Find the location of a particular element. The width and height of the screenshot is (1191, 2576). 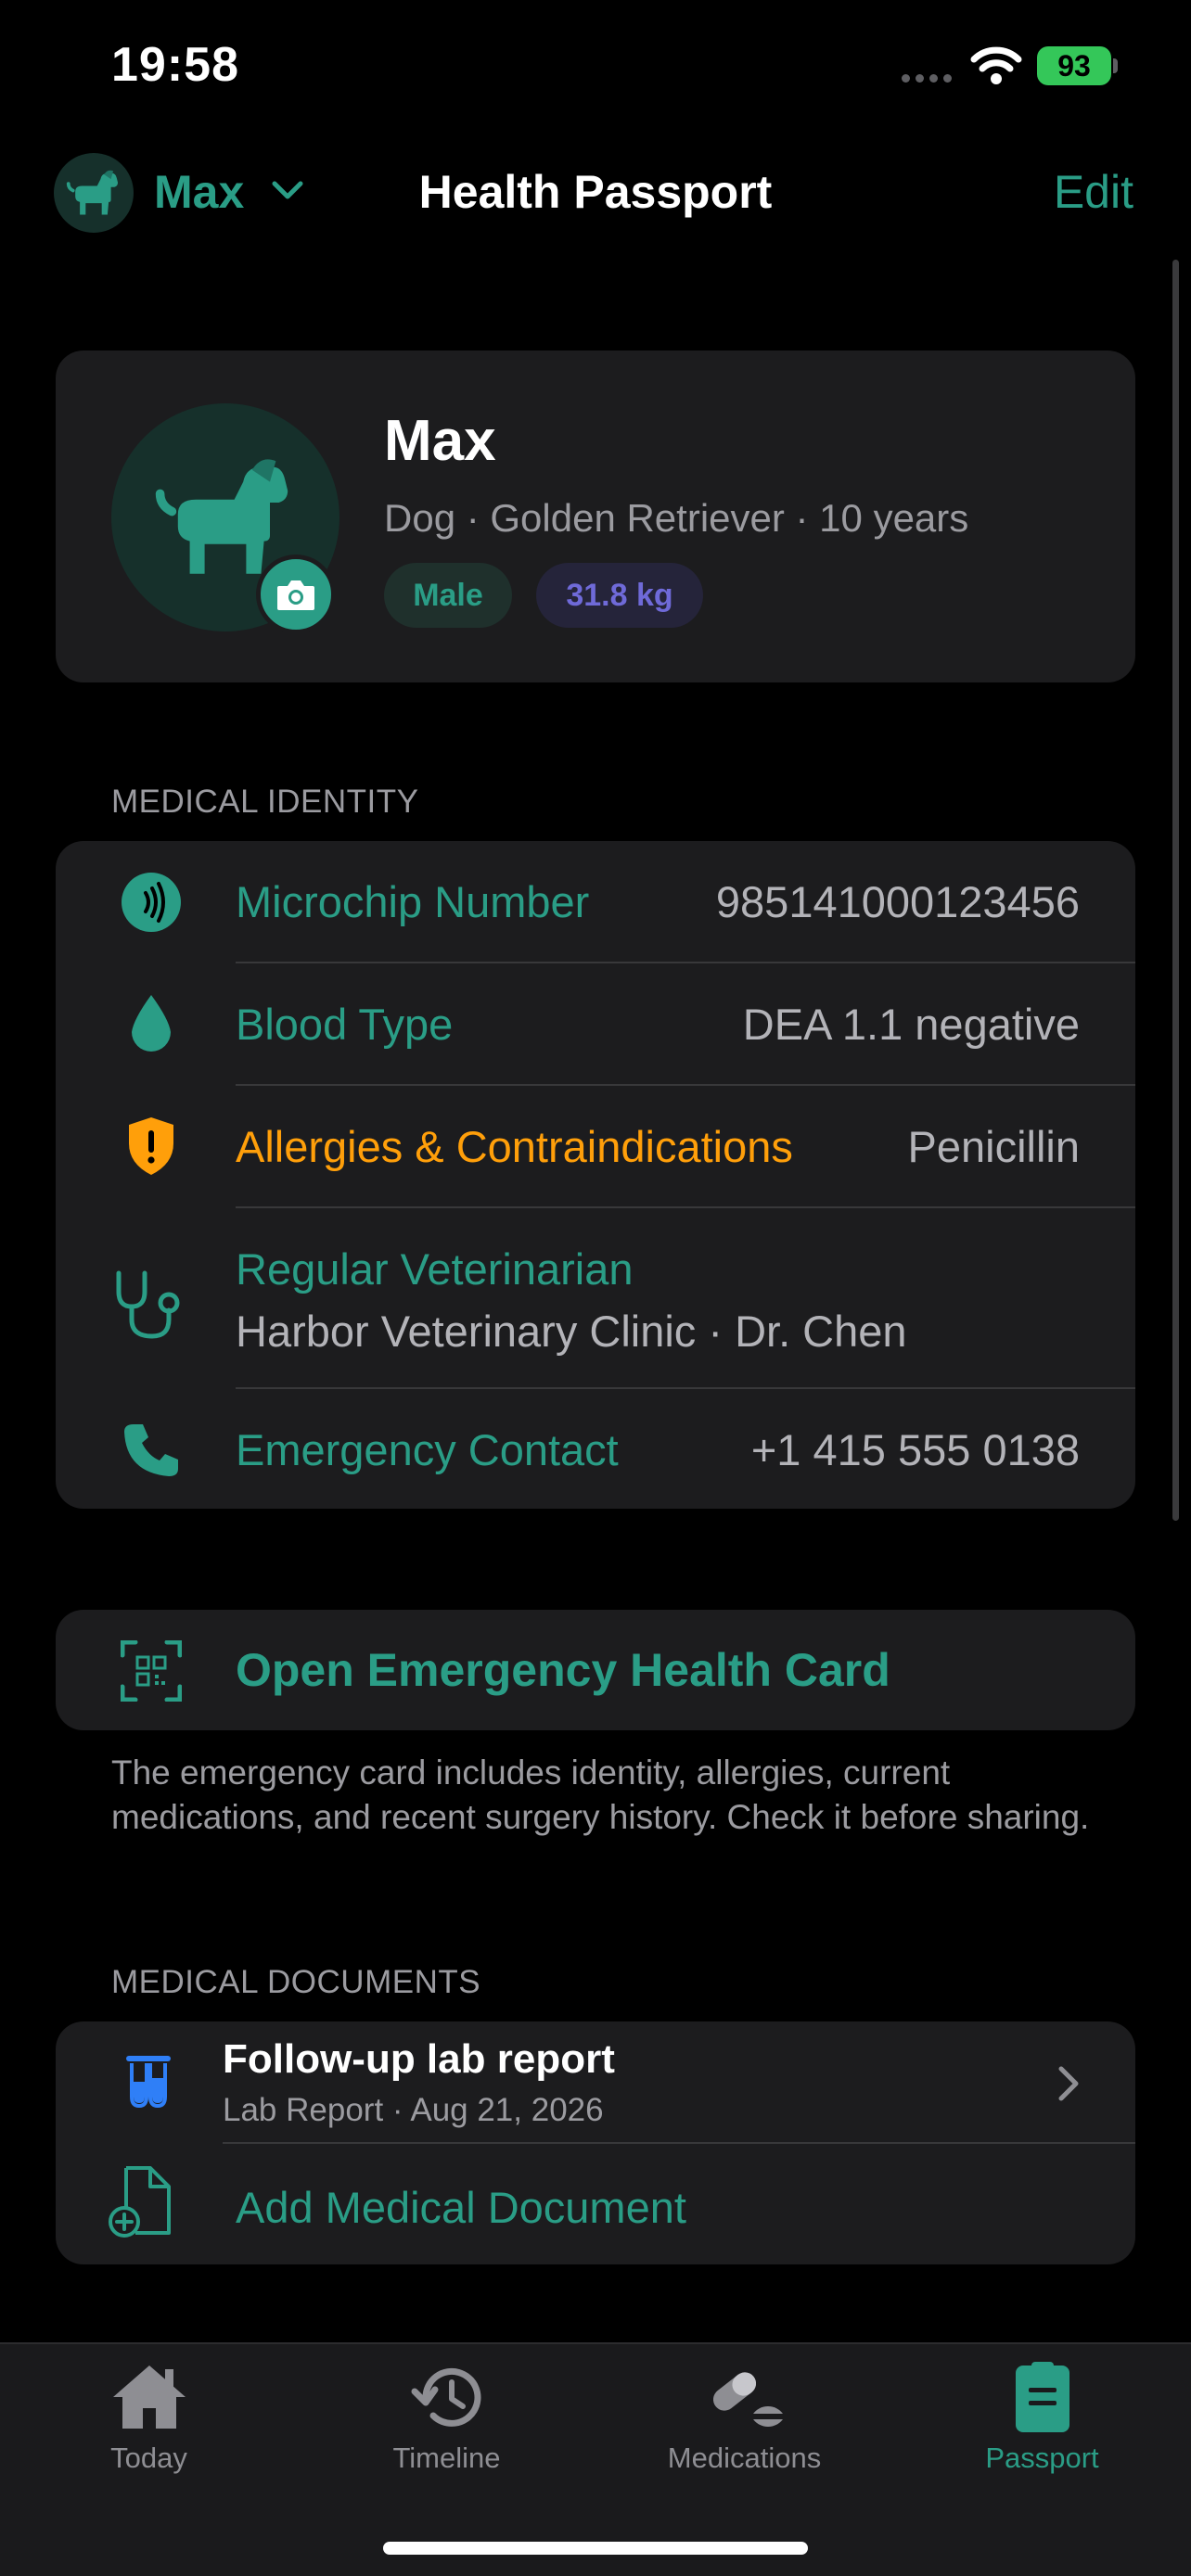

cellular-signal-icon is located at coordinates (927, 79).